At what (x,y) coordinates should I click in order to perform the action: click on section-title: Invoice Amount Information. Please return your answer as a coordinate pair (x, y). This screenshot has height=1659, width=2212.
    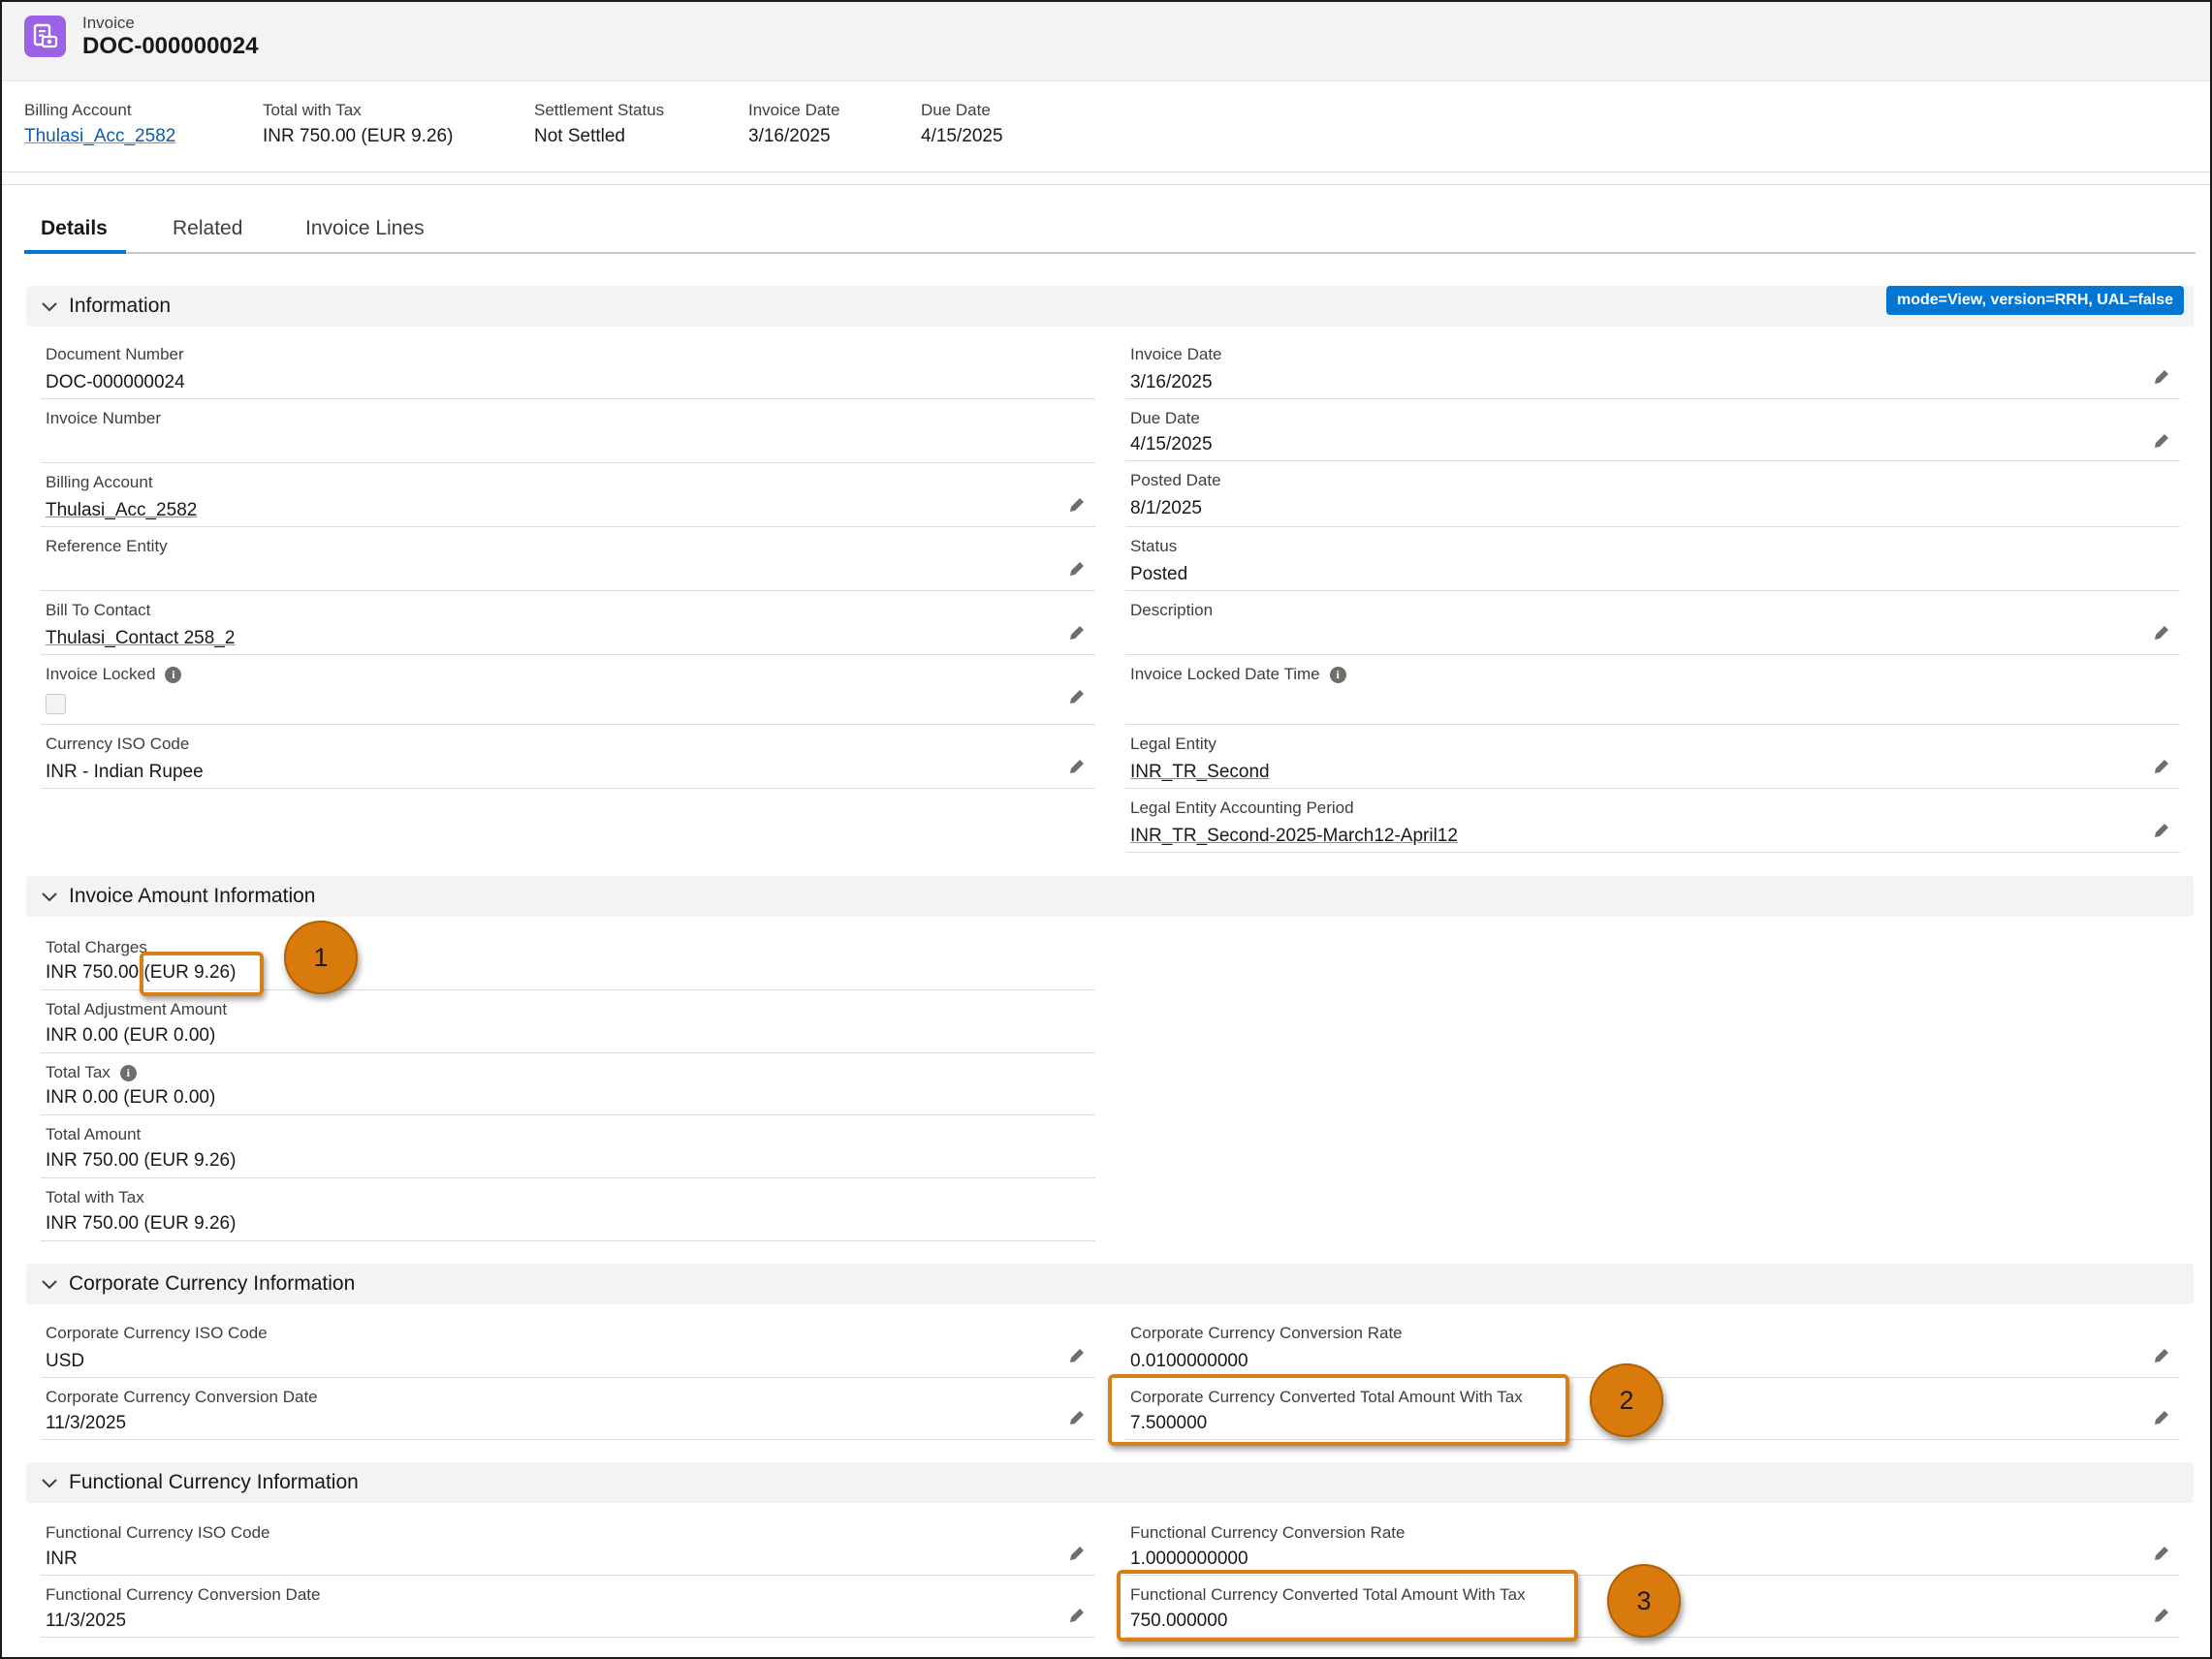
    Looking at the image, I should click on (192, 896).